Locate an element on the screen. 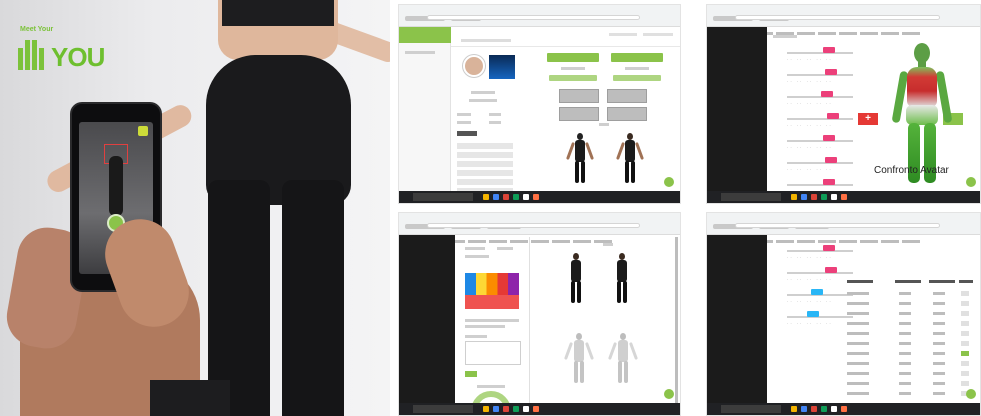 Image resolution: width=981 pixels, height=416 pixels. upload-back-button is located at coordinates (637, 57).